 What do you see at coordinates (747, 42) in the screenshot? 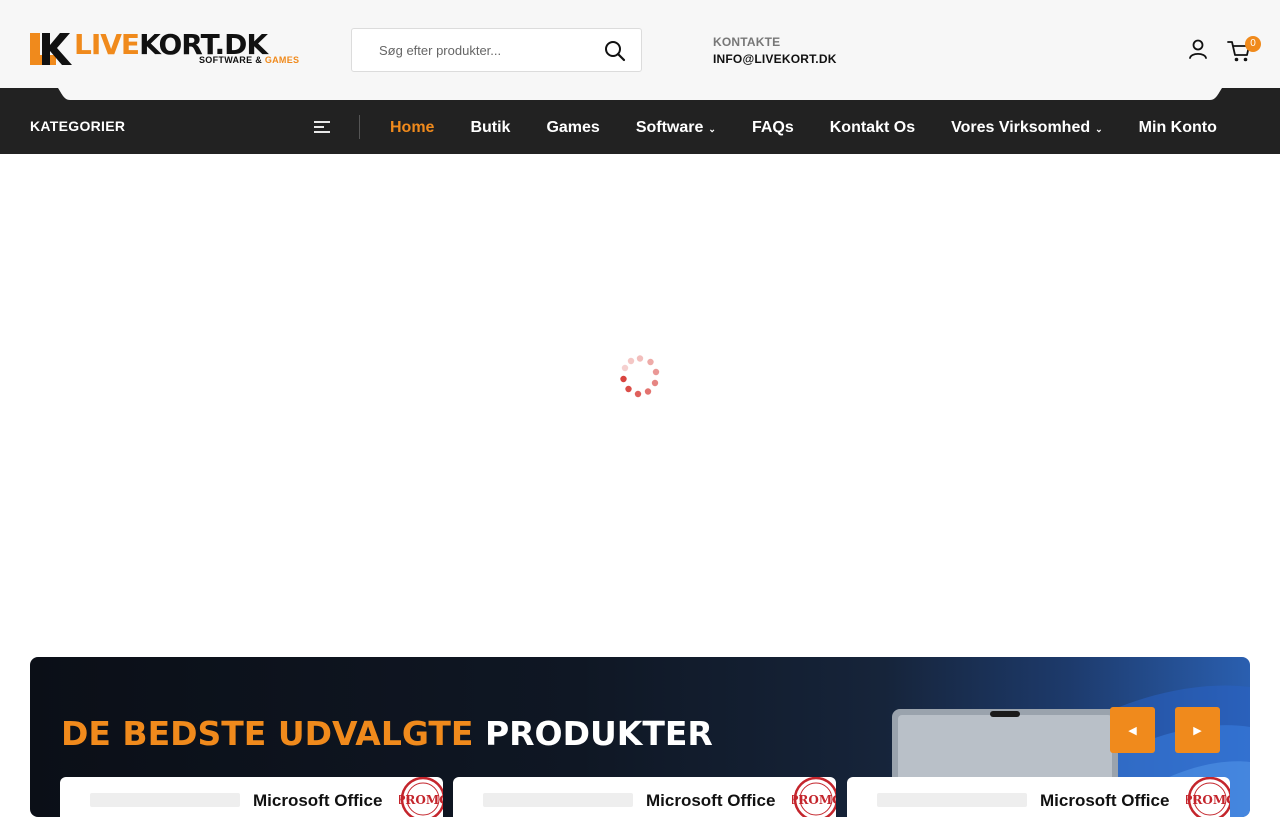
I see `contact-label: KONTAKTE` at bounding box center [747, 42].